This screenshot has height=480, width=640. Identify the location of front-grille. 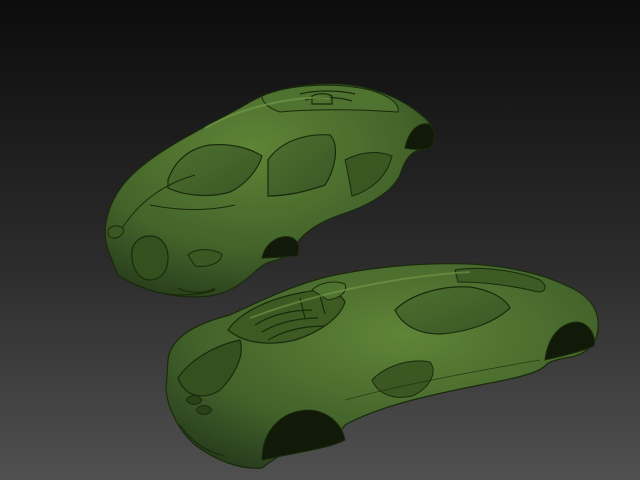
(150, 258).